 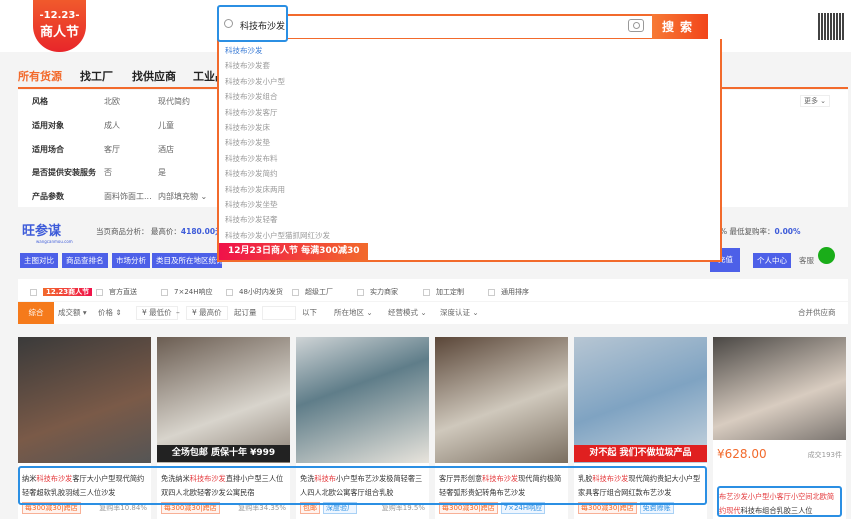 What do you see at coordinates (247, 142) in the screenshot?
I see `suggestion-item: 科技布沙发垫` at bounding box center [247, 142].